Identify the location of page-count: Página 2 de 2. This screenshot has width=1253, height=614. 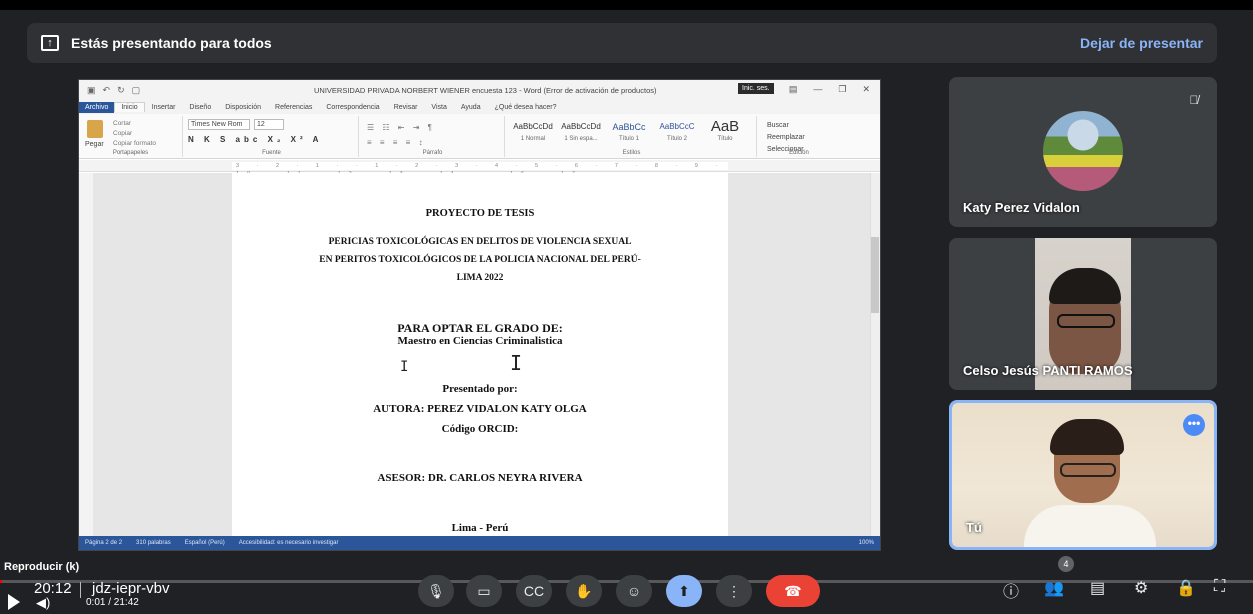
(103, 543).